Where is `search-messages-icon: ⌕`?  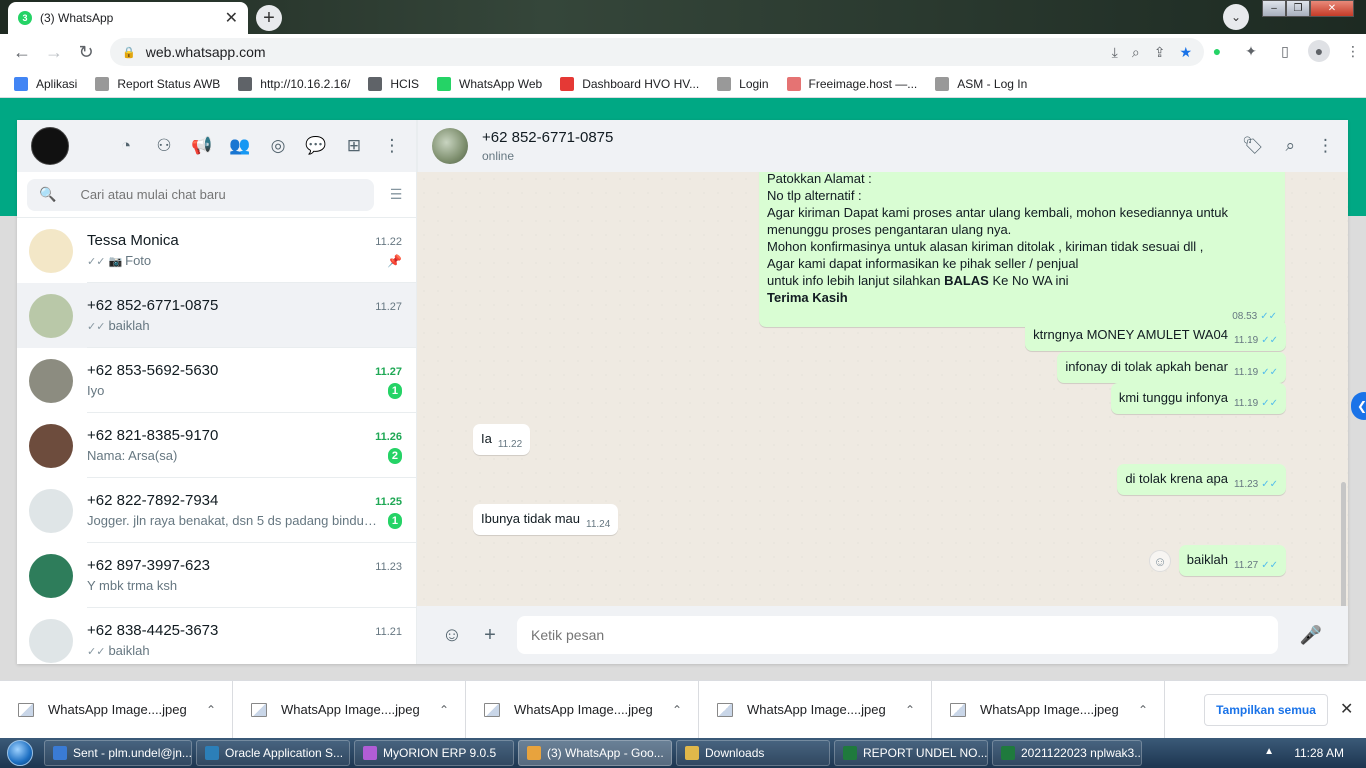 search-messages-icon: ⌕ is located at coordinates (1290, 146).